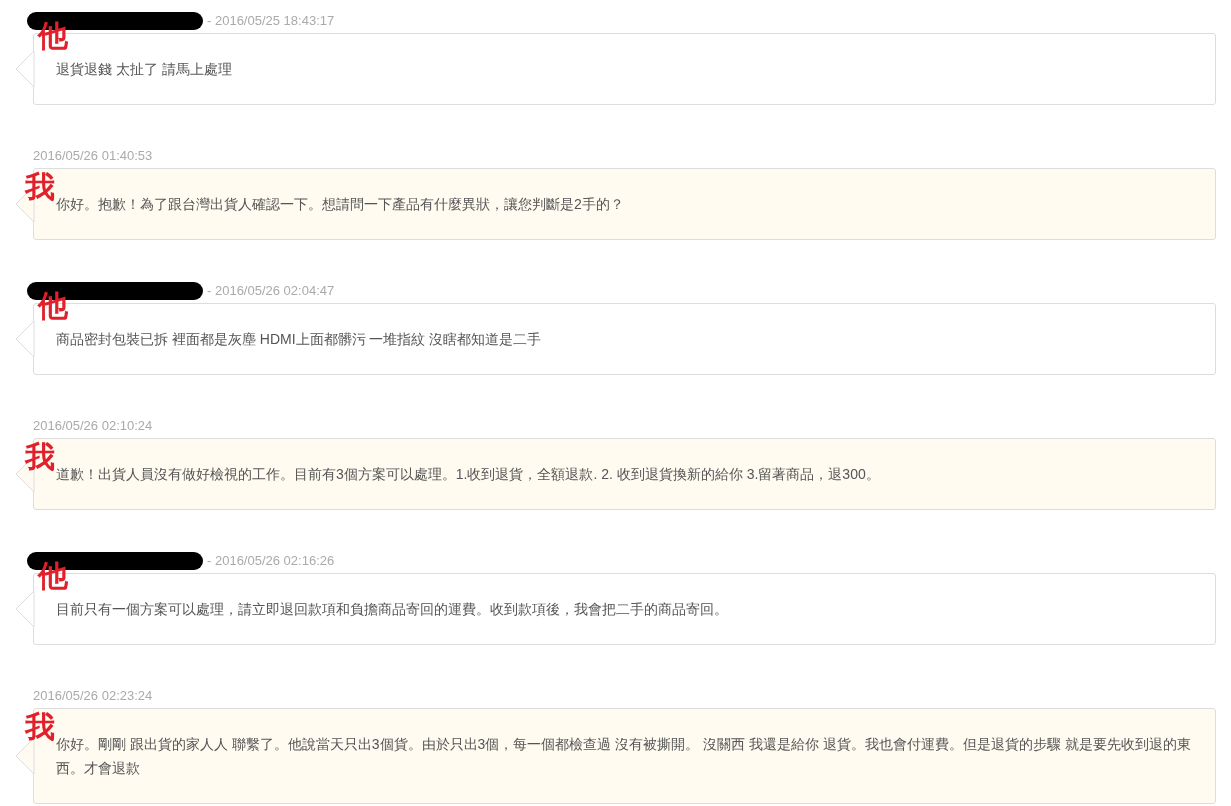 The image size is (1231, 806). I want to click on message-timestamp: 2016/05/26 01:40:53, so click(93, 156).